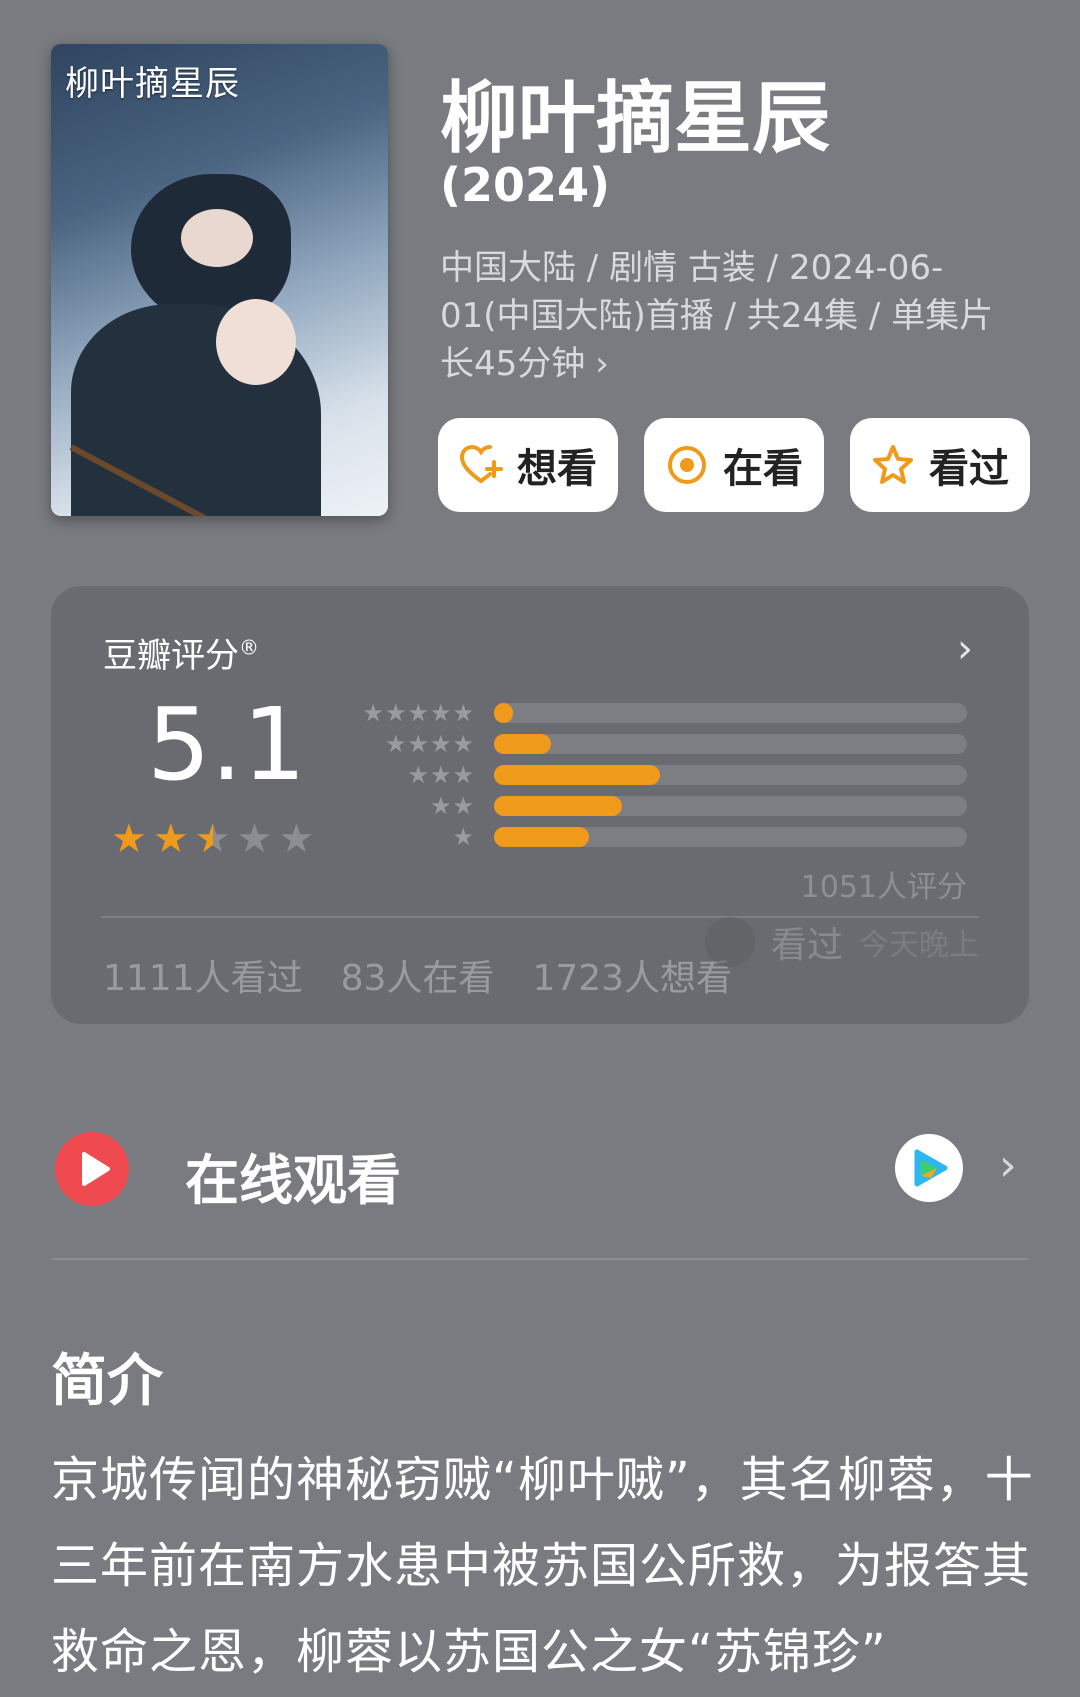 This screenshot has height=1697, width=1080. What do you see at coordinates (293, 1180) in the screenshot?
I see `watch-online-label: 在线观看` at bounding box center [293, 1180].